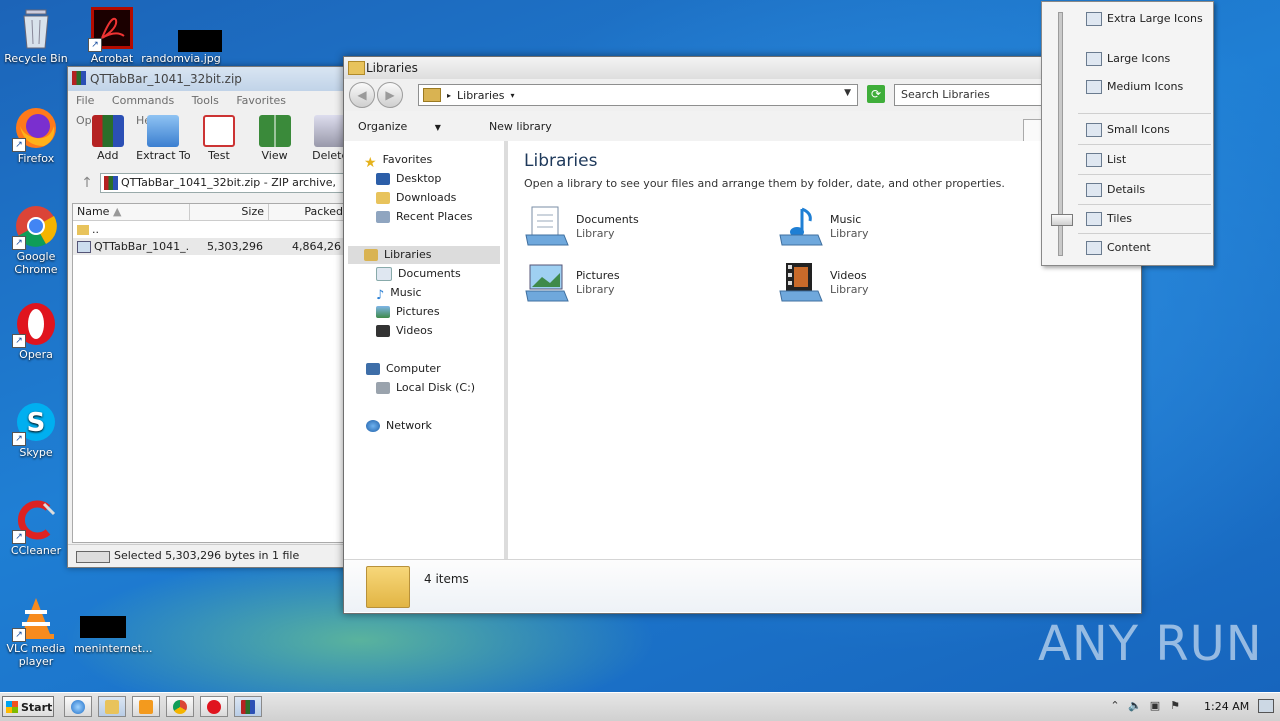 The image size is (1280, 721). I want to click on change-view-button, so click(1033, 131).